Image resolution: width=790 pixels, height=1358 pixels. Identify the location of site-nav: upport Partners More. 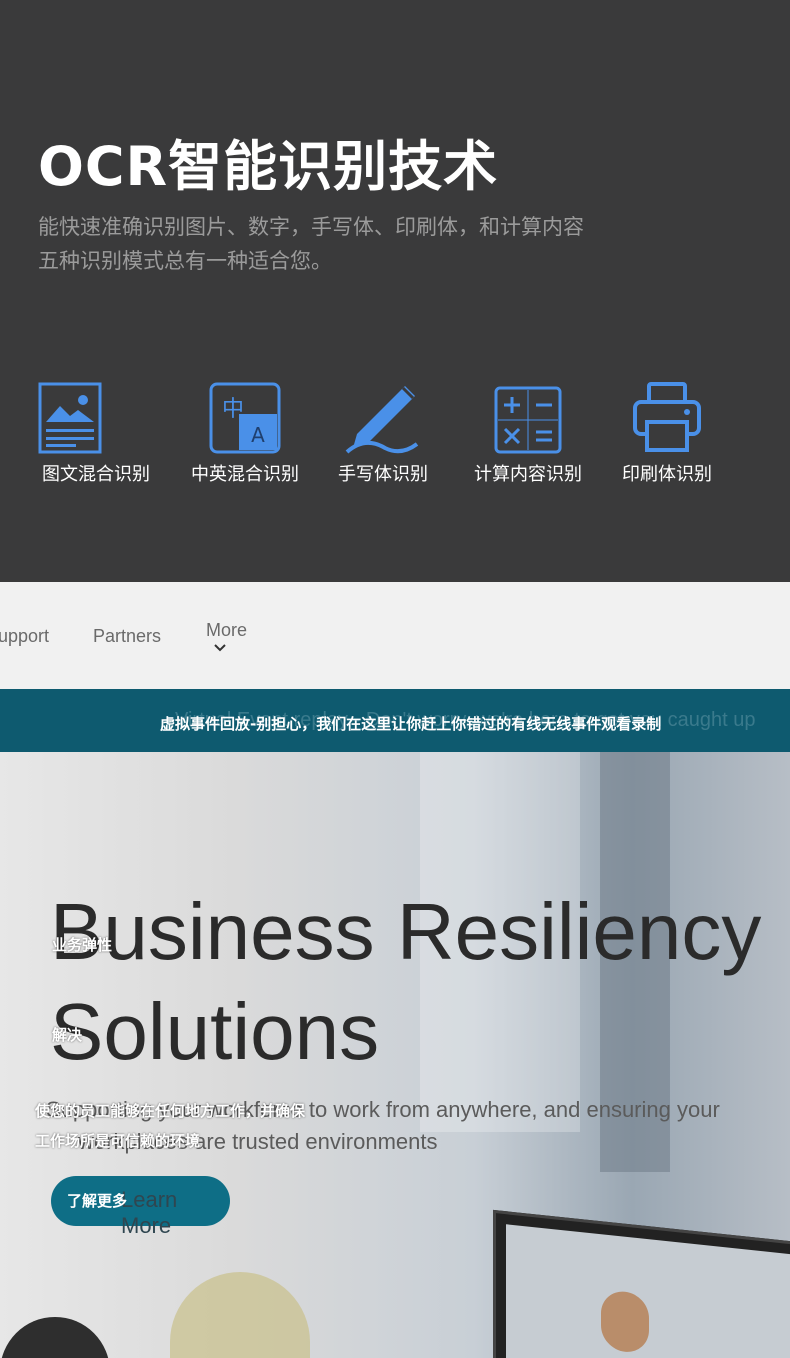
(395, 635).